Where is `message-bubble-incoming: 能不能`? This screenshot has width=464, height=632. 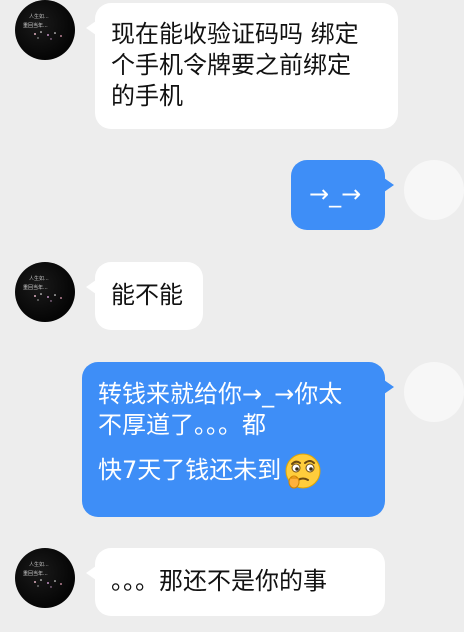 message-bubble-incoming: 能不能 is located at coordinates (144, 296).